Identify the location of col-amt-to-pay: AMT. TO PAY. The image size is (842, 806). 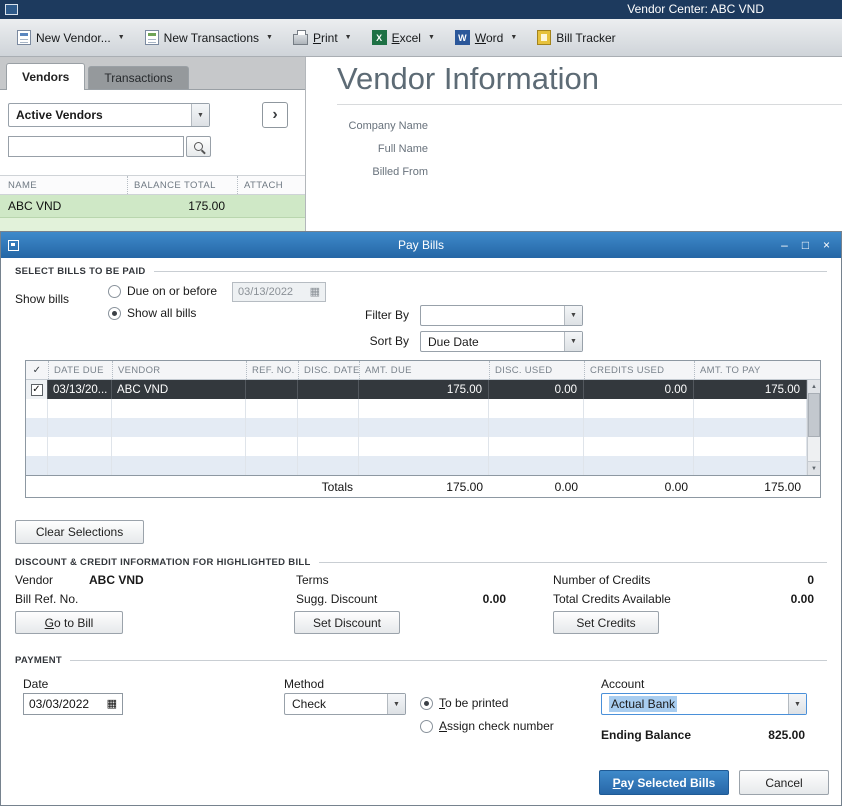
(757, 370).